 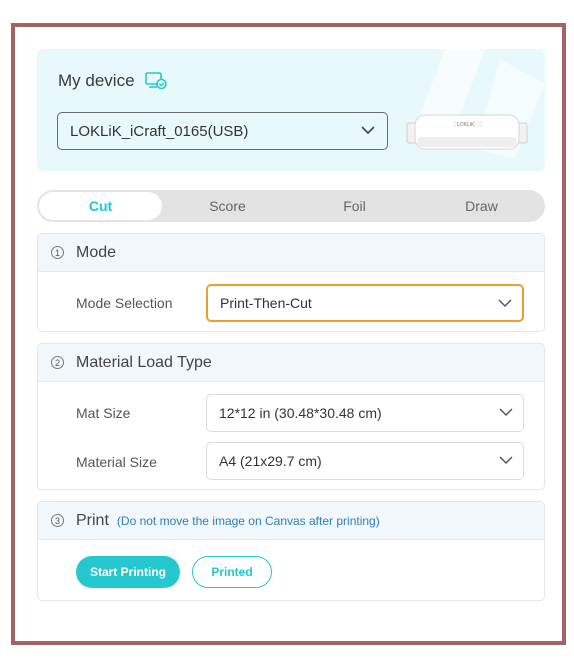 I want to click on machine-brand-text: LOKLiK, so click(x=466, y=125).